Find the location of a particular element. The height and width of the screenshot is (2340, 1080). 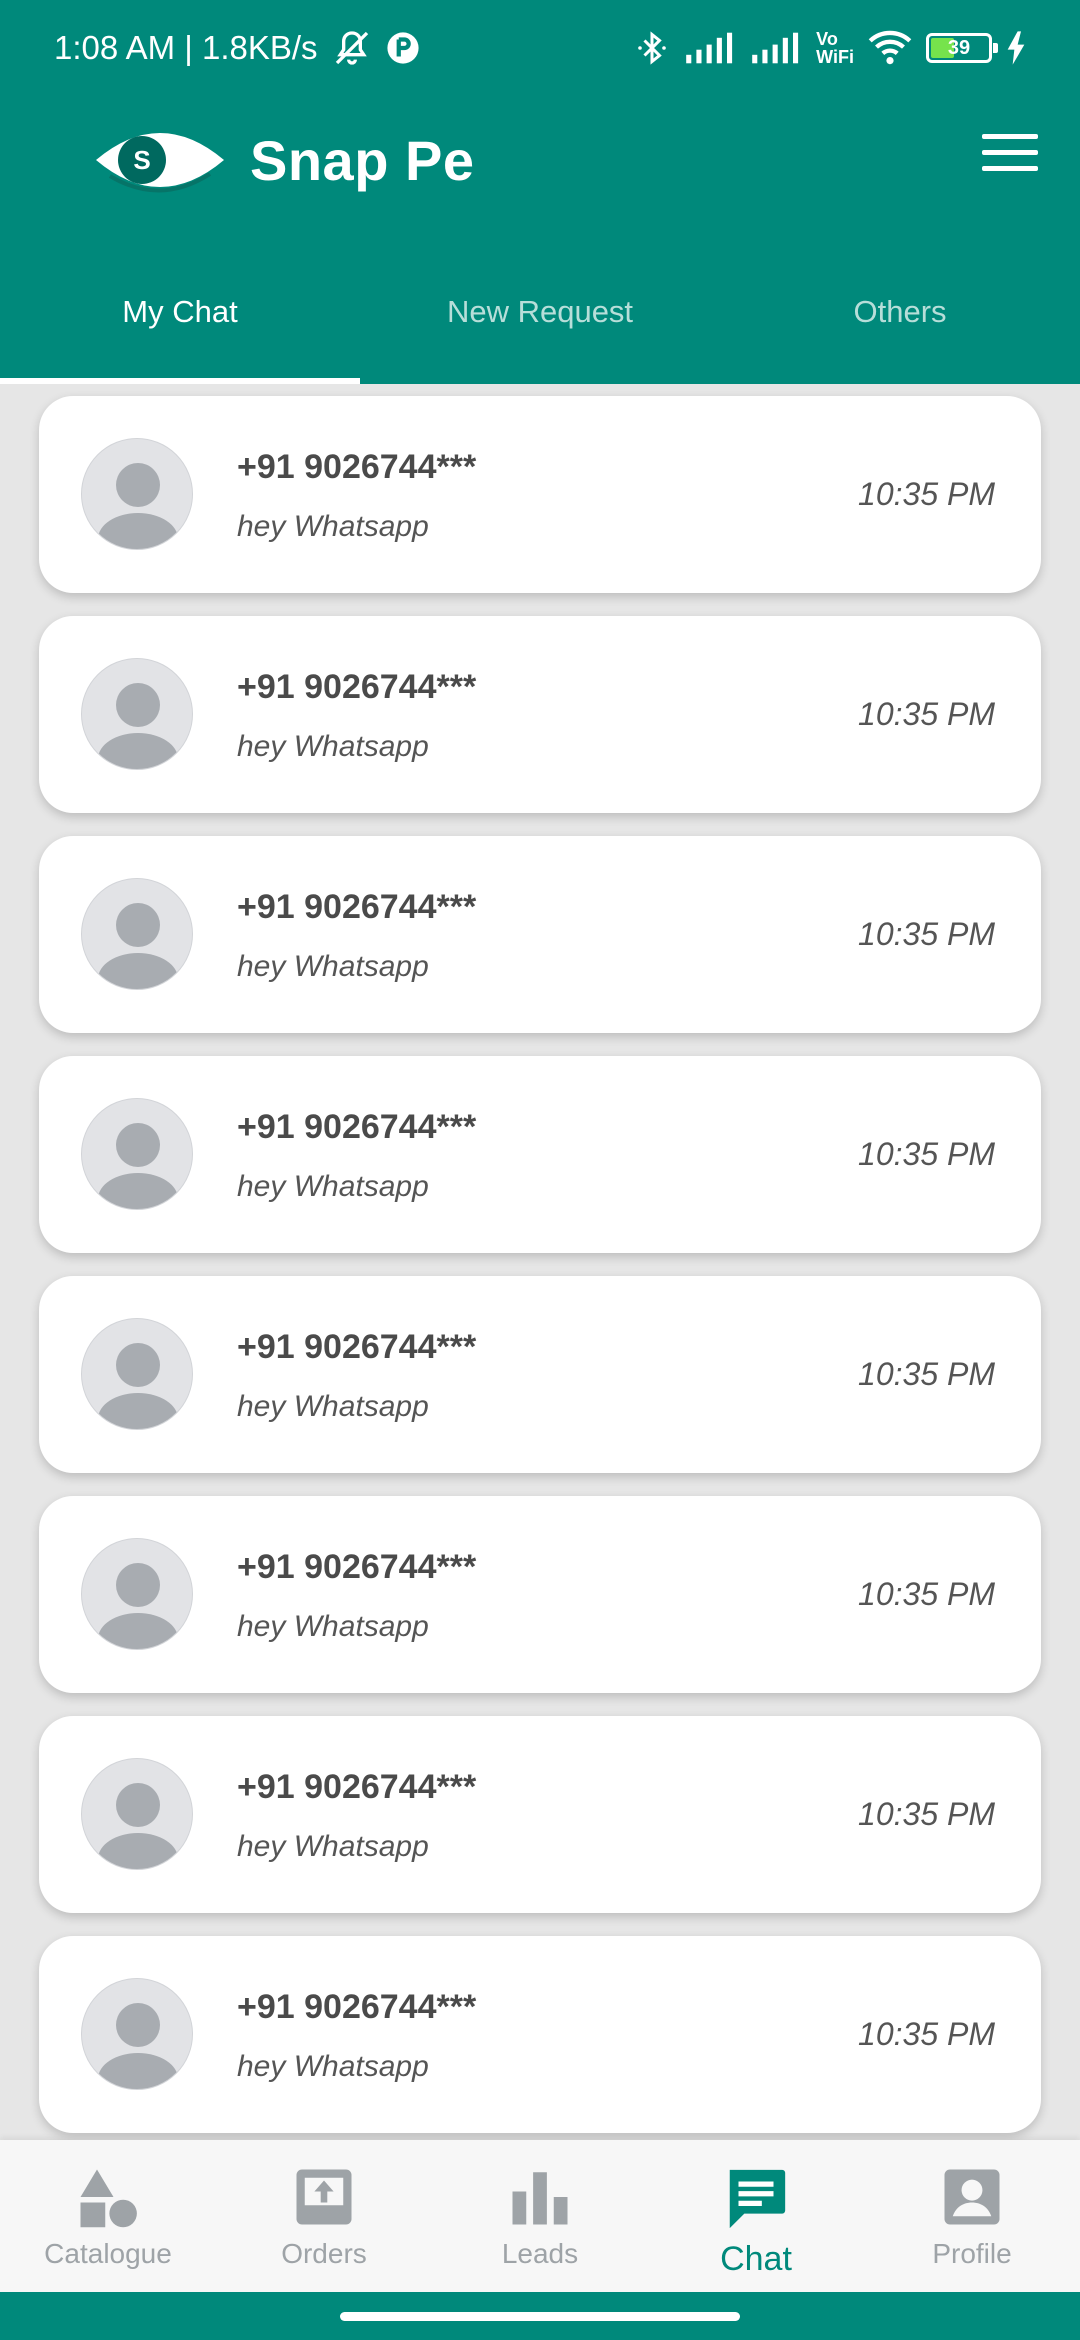

bottom-navigation: Catalogue Orders Leads Chat Profile is located at coordinates (540, 2216).